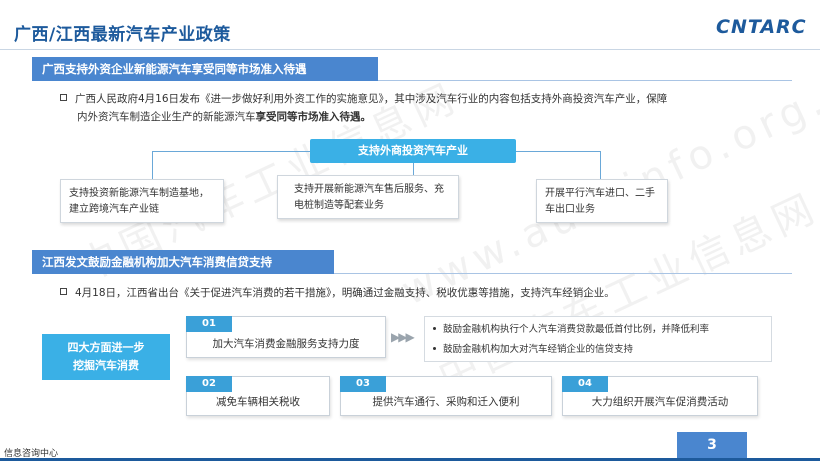 Image resolution: width=820 pixels, height=461 pixels. What do you see at coordinates (286, 344) in the screenshot?
I see `measure-text: 加大汽车消费金融服务支持力度` at bounding box center [286, 344].